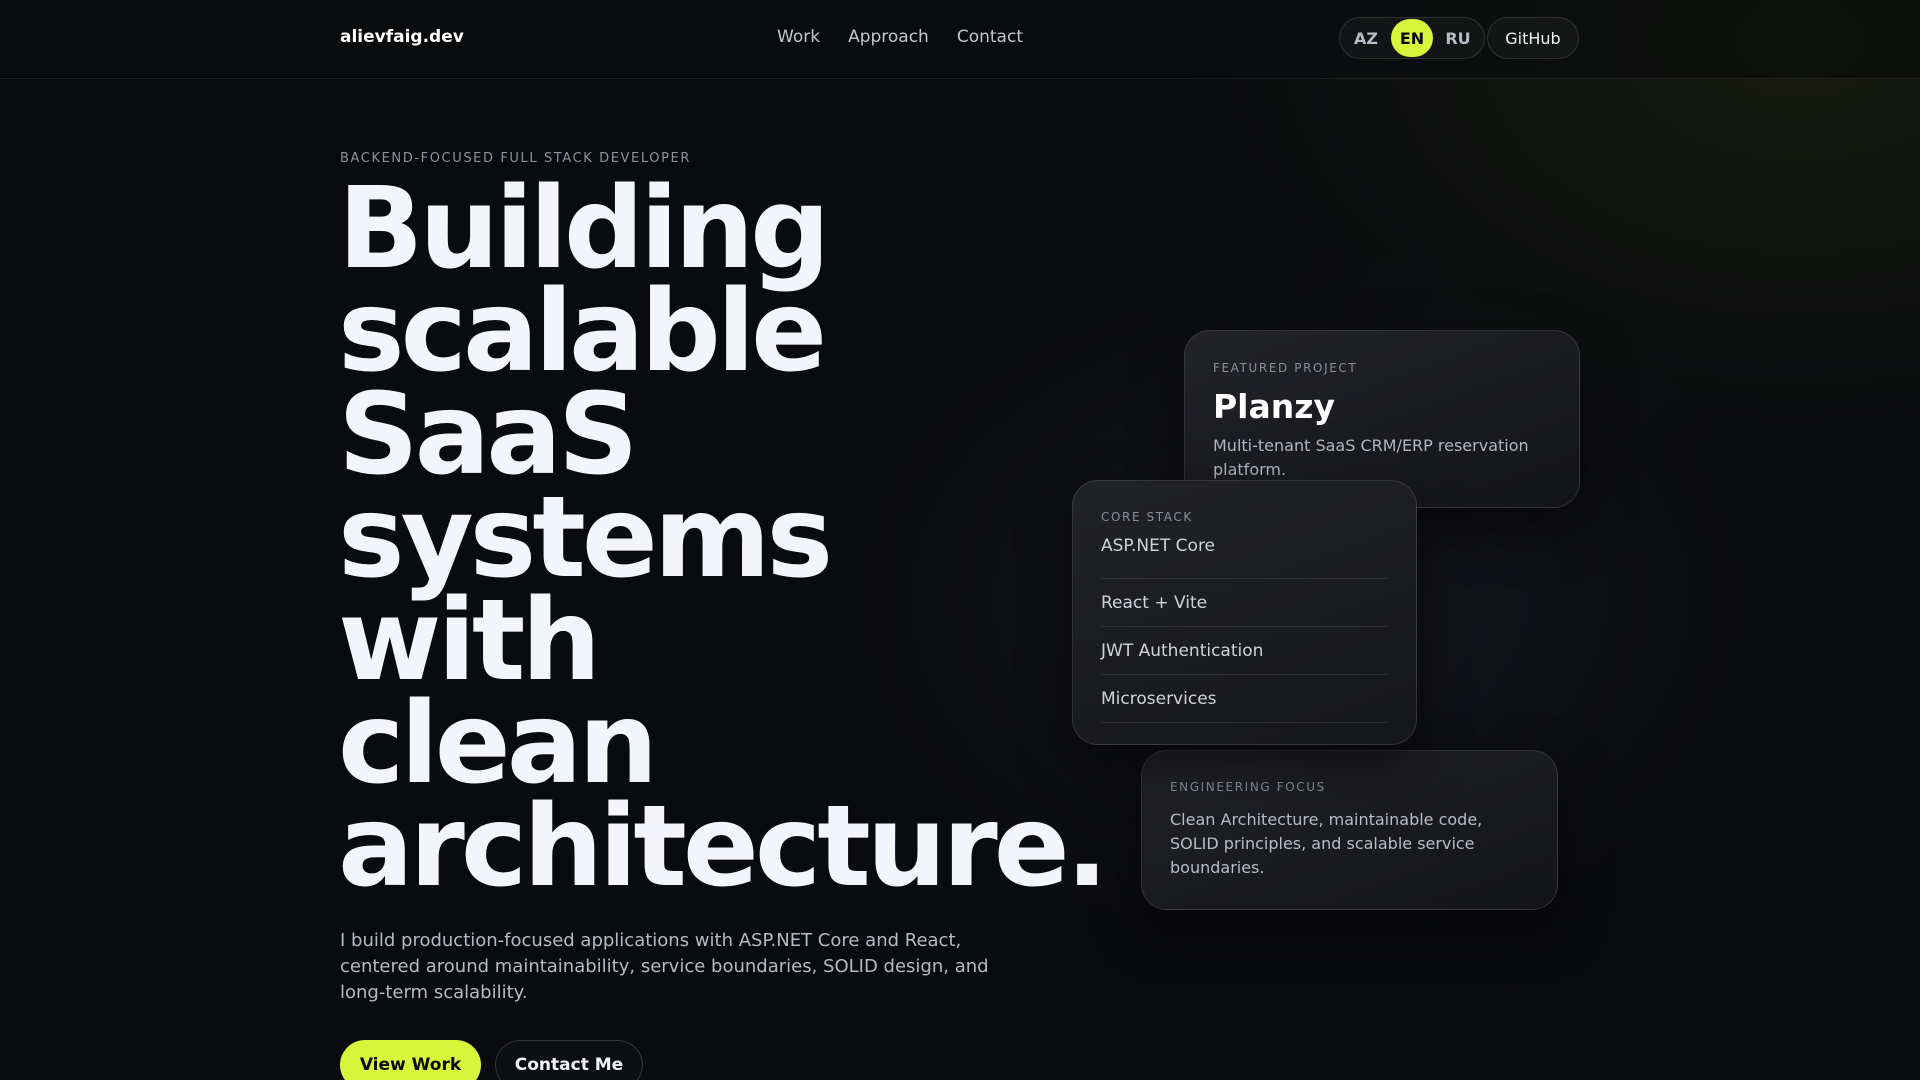 Image resolution: width=1920 pixels, height=1080 pixels. Describe the element at coordinates (1274, 406) in the screenshot. I see `project-title: Planzy` at that location.